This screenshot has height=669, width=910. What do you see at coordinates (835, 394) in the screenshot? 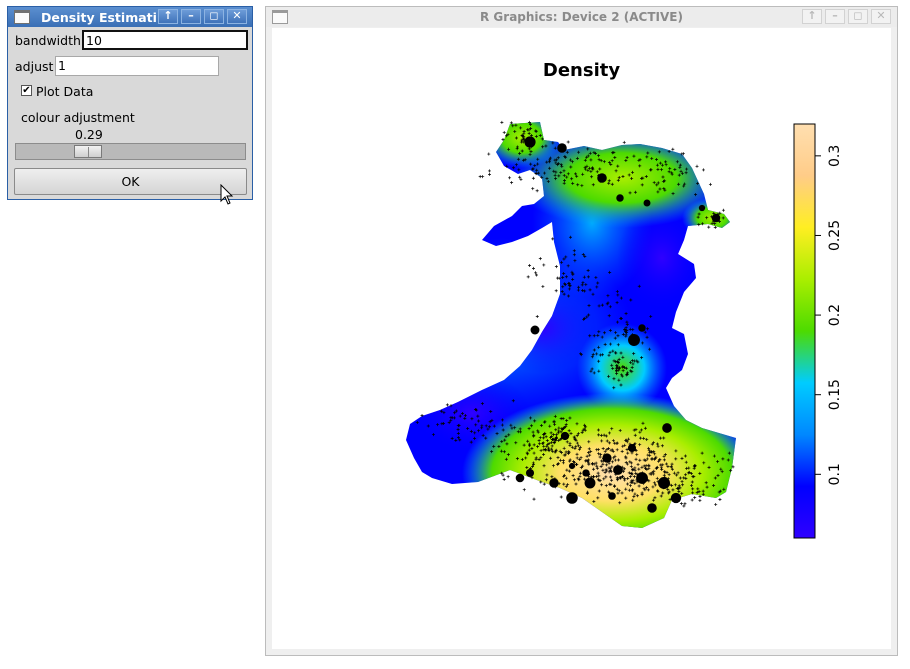
I see `legend-tick-label: 0.15` at bounding box center [835, 394].